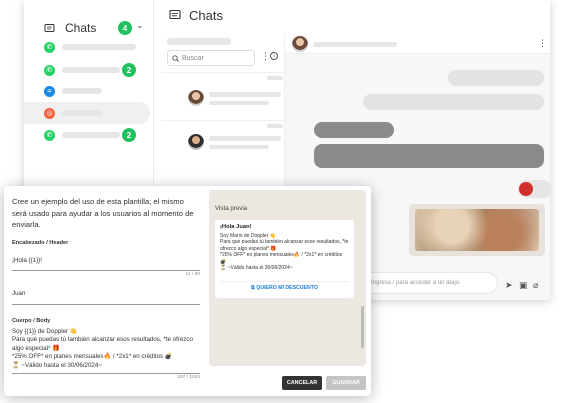  Describe the element at coordinates (535, 285) in the screenshot. I see `attach-icon: ⌀` at that location.